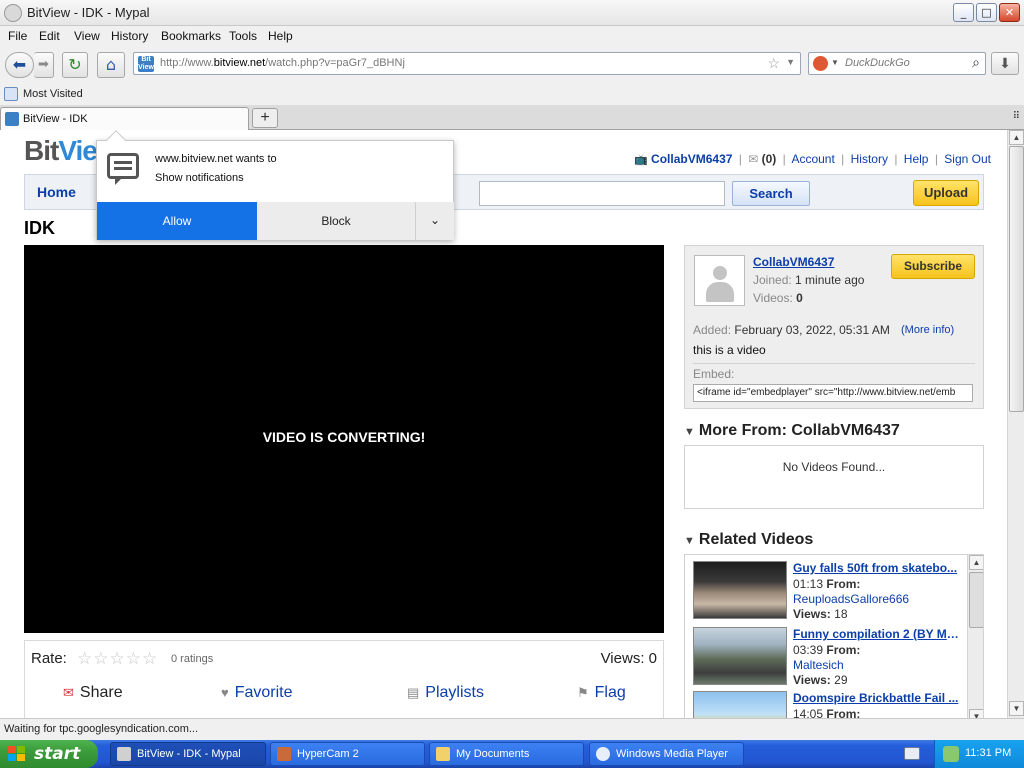 This screenshot has height=768, width=1024. I want to click on search-bar: ▼ DuckDuckGo ⌕, so click(897, 63).